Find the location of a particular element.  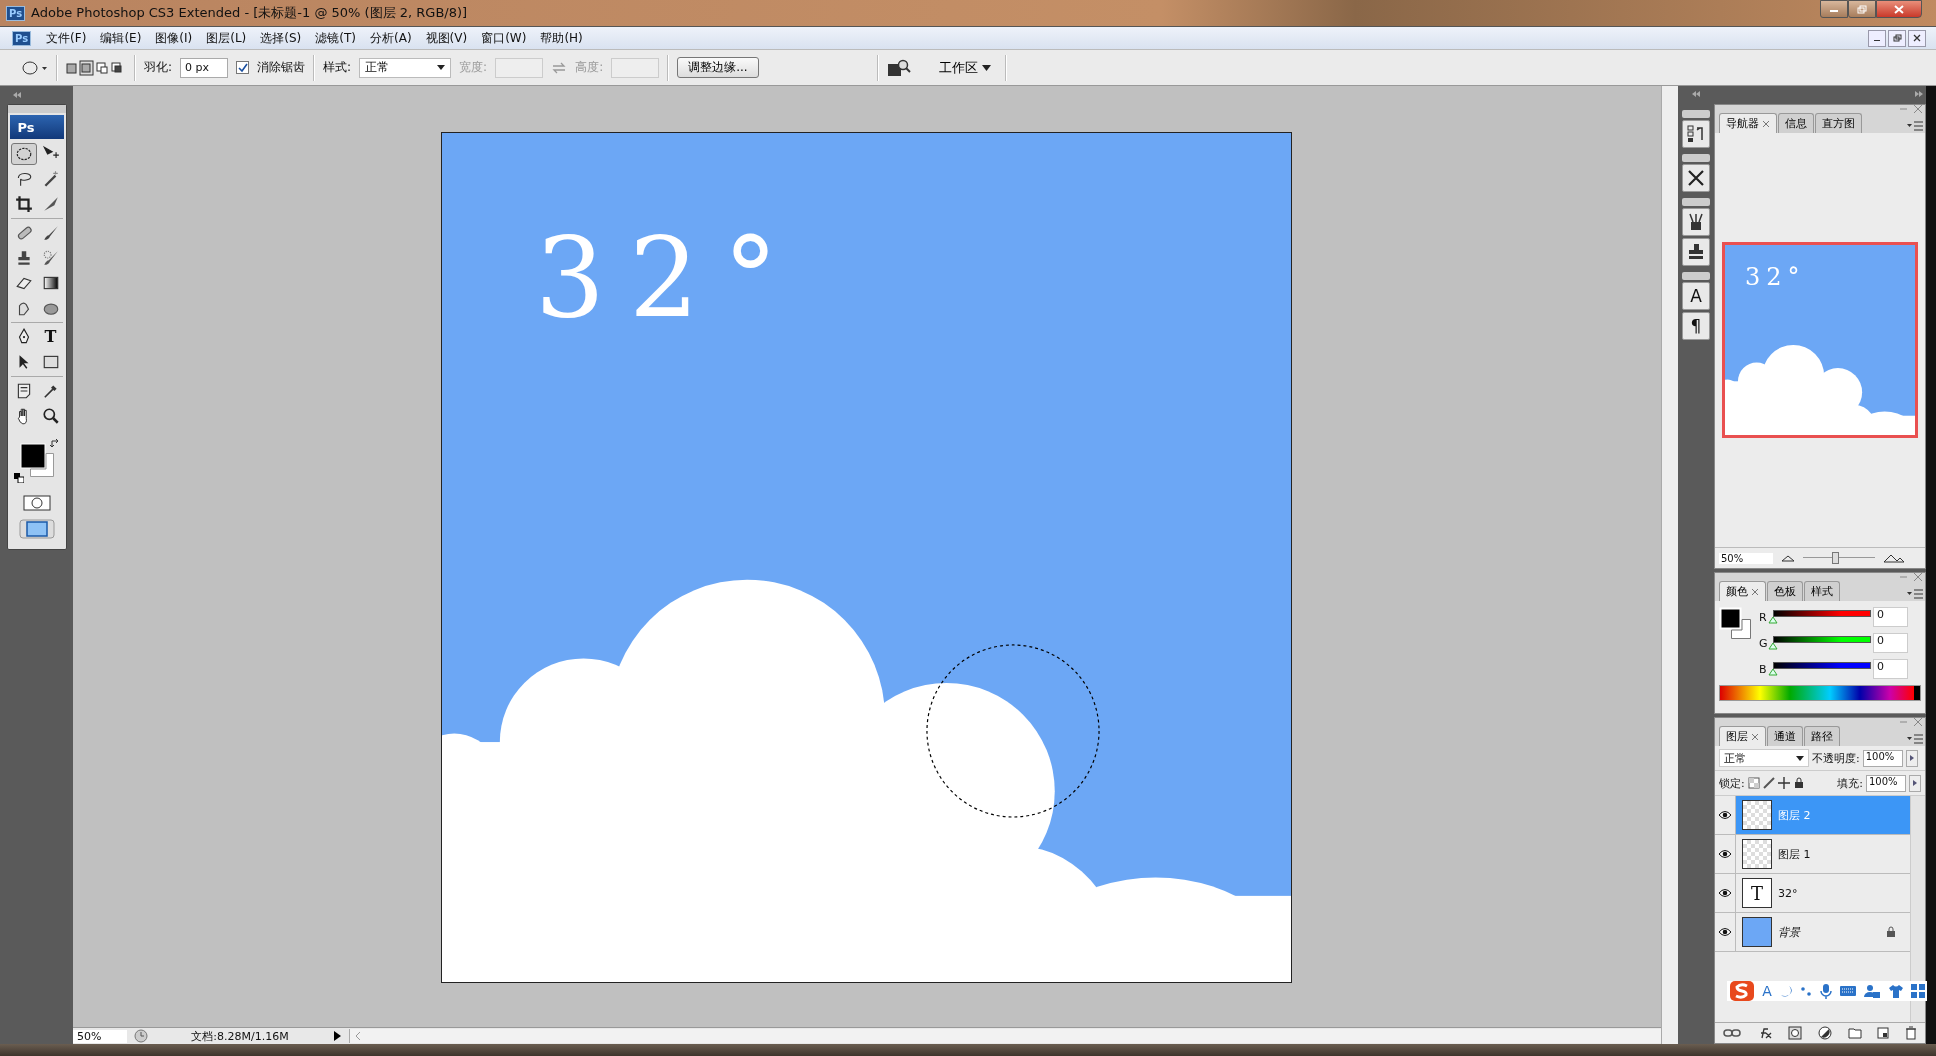

panel-tab: 颜色 is located at coordinates (1742, 591).